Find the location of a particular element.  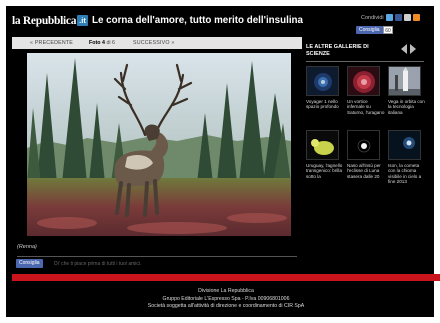

fb-like-count: 60 is located at coordinates (388, 30).